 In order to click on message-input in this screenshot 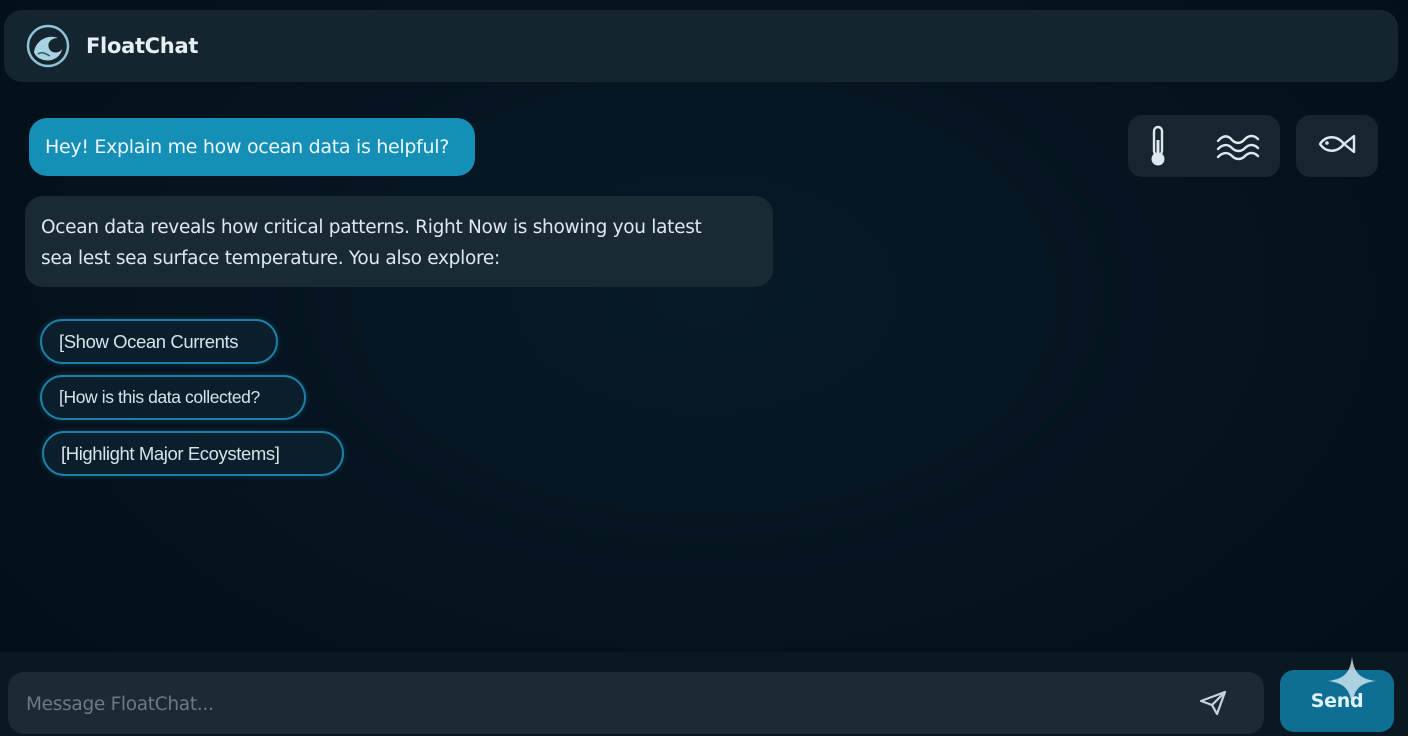, I will do `click(606, 704)`.